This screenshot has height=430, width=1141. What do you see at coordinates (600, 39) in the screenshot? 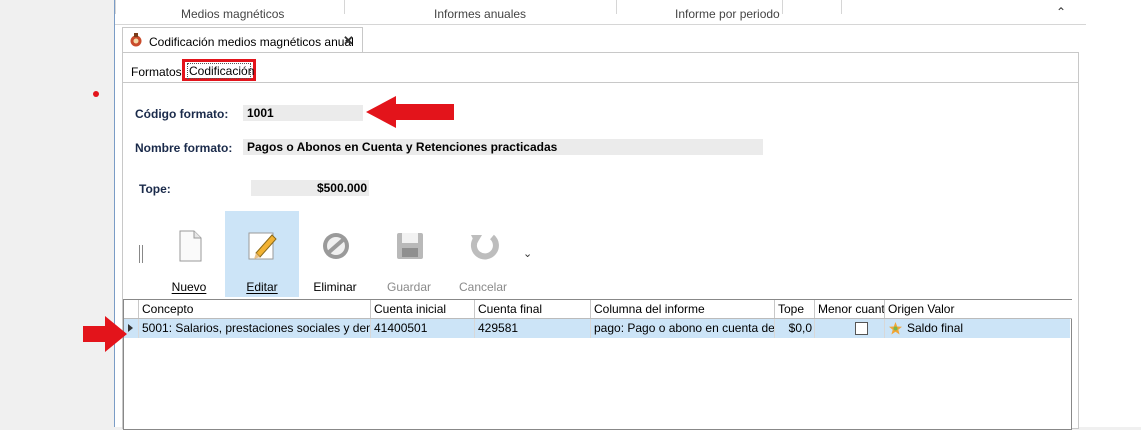
I see `document-tab-strip: Codificación medios magnéticos anual ✕` at bounding box center [600, 39].